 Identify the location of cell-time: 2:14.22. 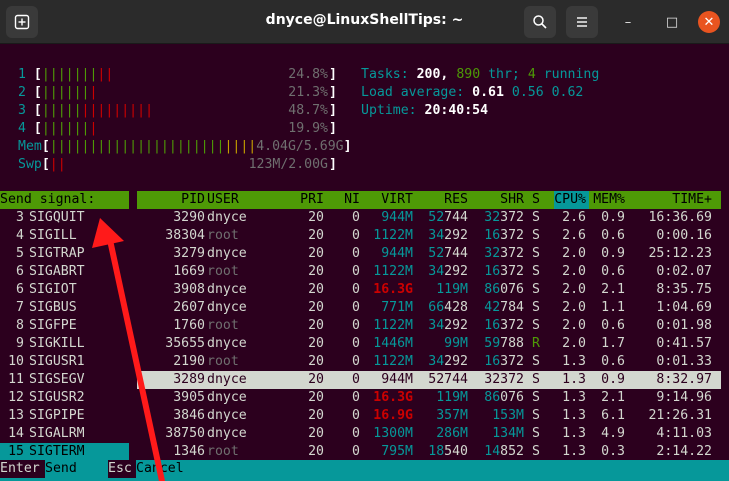
(684, 451).